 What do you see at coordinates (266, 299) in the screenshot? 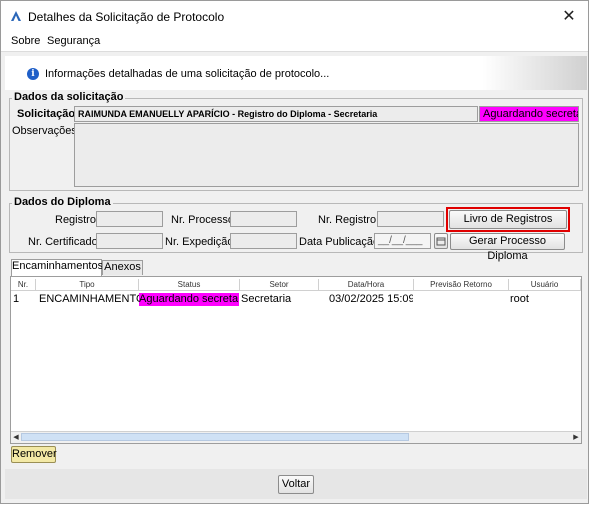
I see `cell-setor: Secretaria` at bounding box center [266, 299].